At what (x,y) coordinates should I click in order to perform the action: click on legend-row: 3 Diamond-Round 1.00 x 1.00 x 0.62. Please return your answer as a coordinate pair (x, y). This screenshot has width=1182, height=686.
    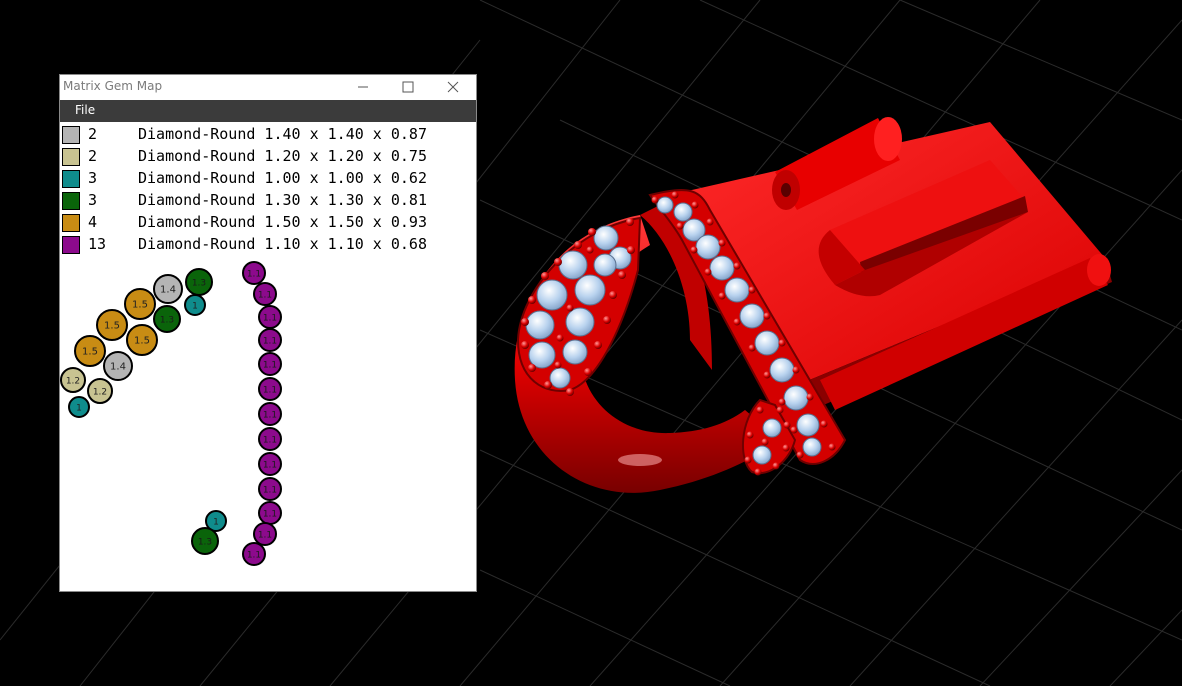
    Looking at the image, I should click on (268, 179).